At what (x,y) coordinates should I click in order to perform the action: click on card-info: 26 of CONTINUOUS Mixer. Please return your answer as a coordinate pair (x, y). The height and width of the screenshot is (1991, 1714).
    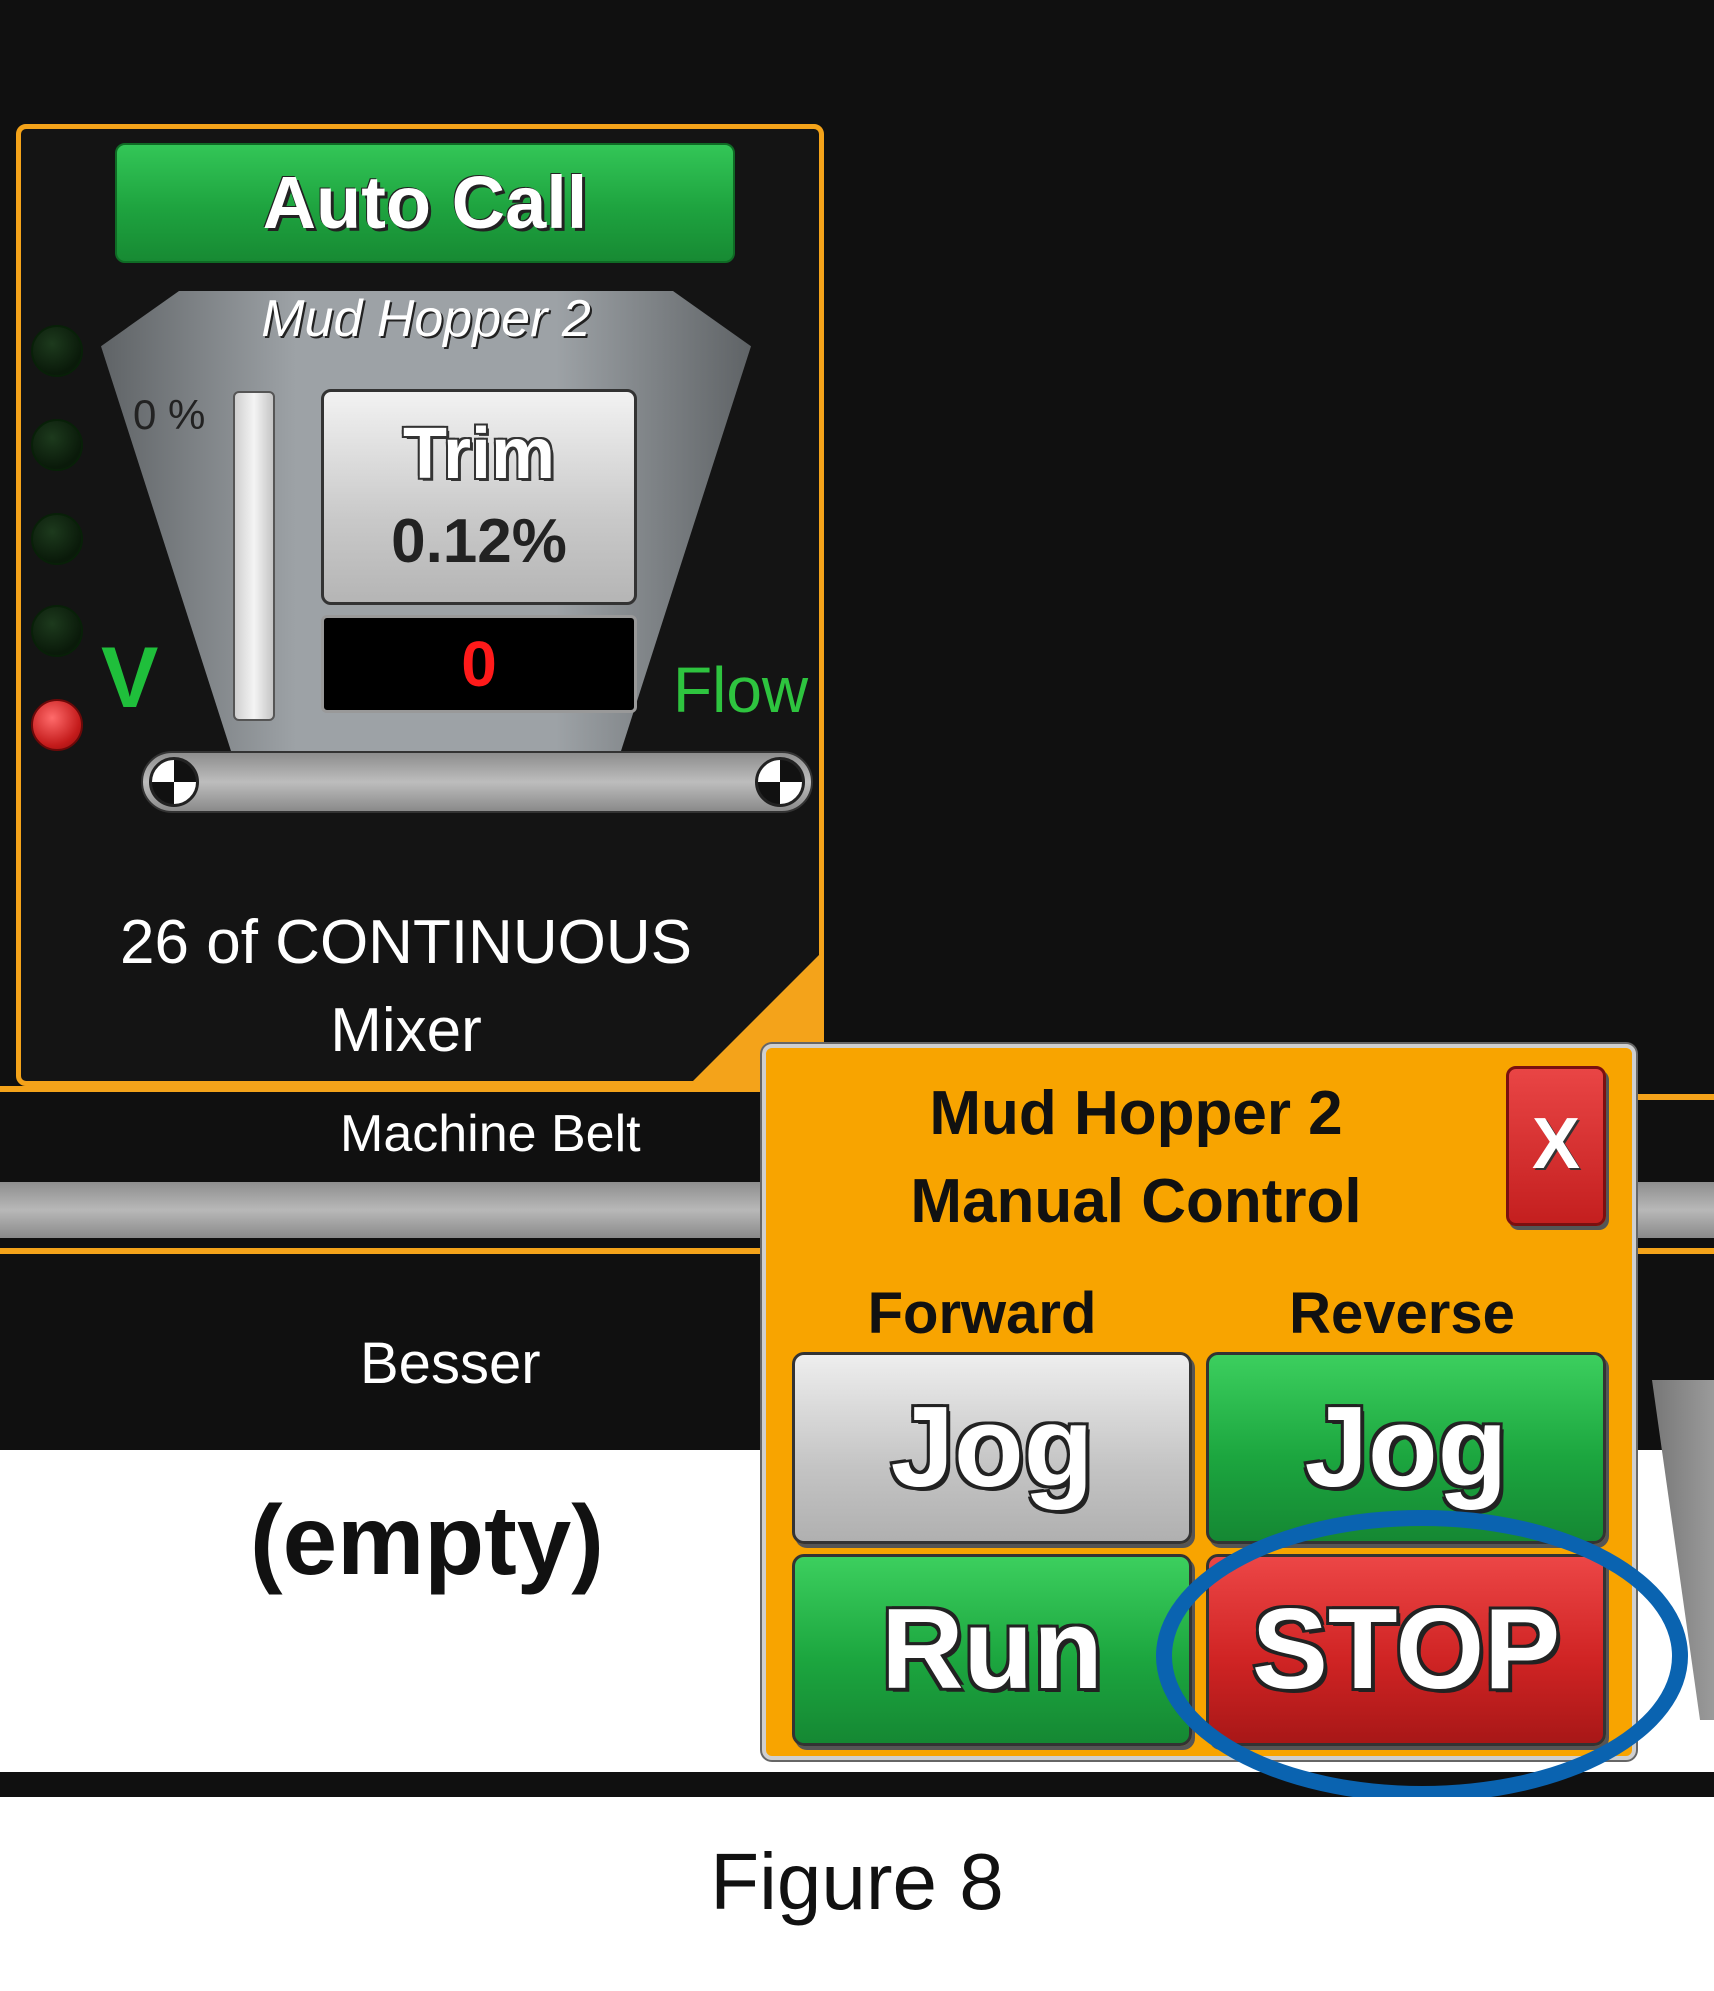
    Looking at the image, I should click on (406, 987).